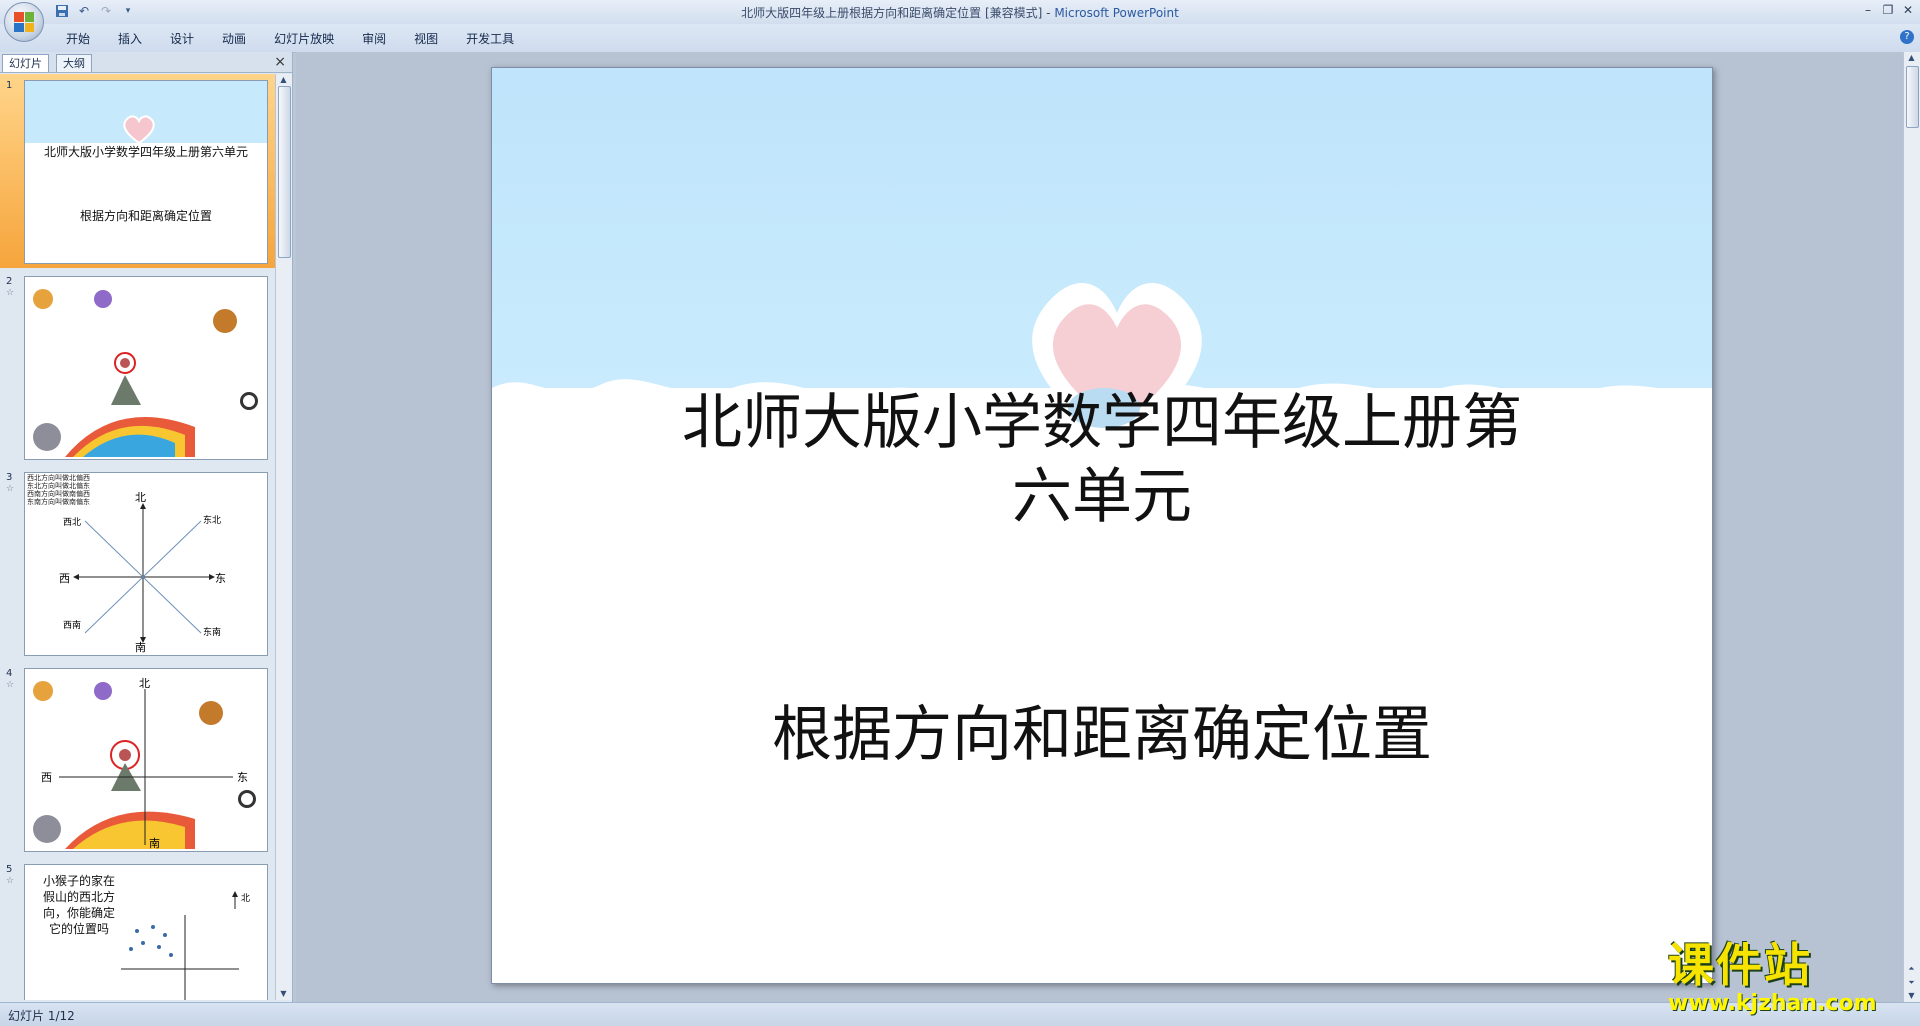 This screenshot has width=1920, height=1026. What do you see at coordinates (144, 765) in the screenshot?
I see `zoo-map-with-axes-illustration` at bounding box center [144, 765].